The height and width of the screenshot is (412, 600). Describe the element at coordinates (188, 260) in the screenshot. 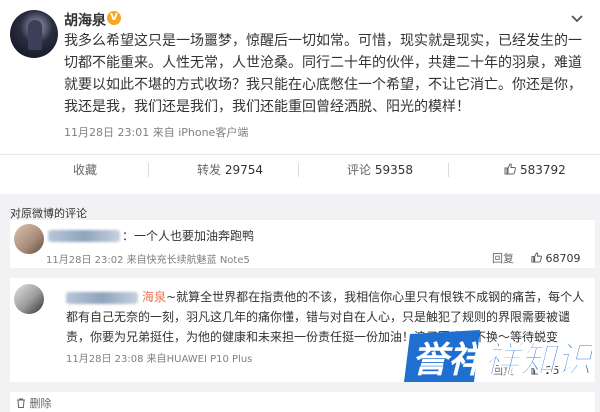

I see `comment-source: 来自快充长续航魅蓝 Note5` at that location.